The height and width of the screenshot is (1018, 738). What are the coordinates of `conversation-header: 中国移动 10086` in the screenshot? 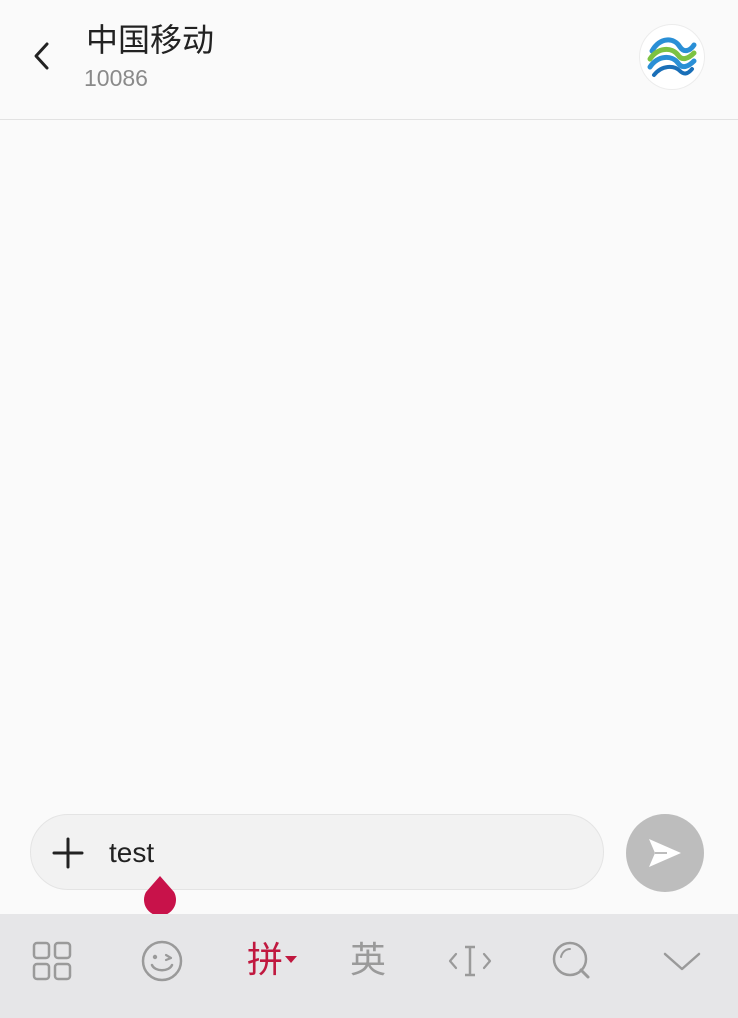 It's located at (369, 60).